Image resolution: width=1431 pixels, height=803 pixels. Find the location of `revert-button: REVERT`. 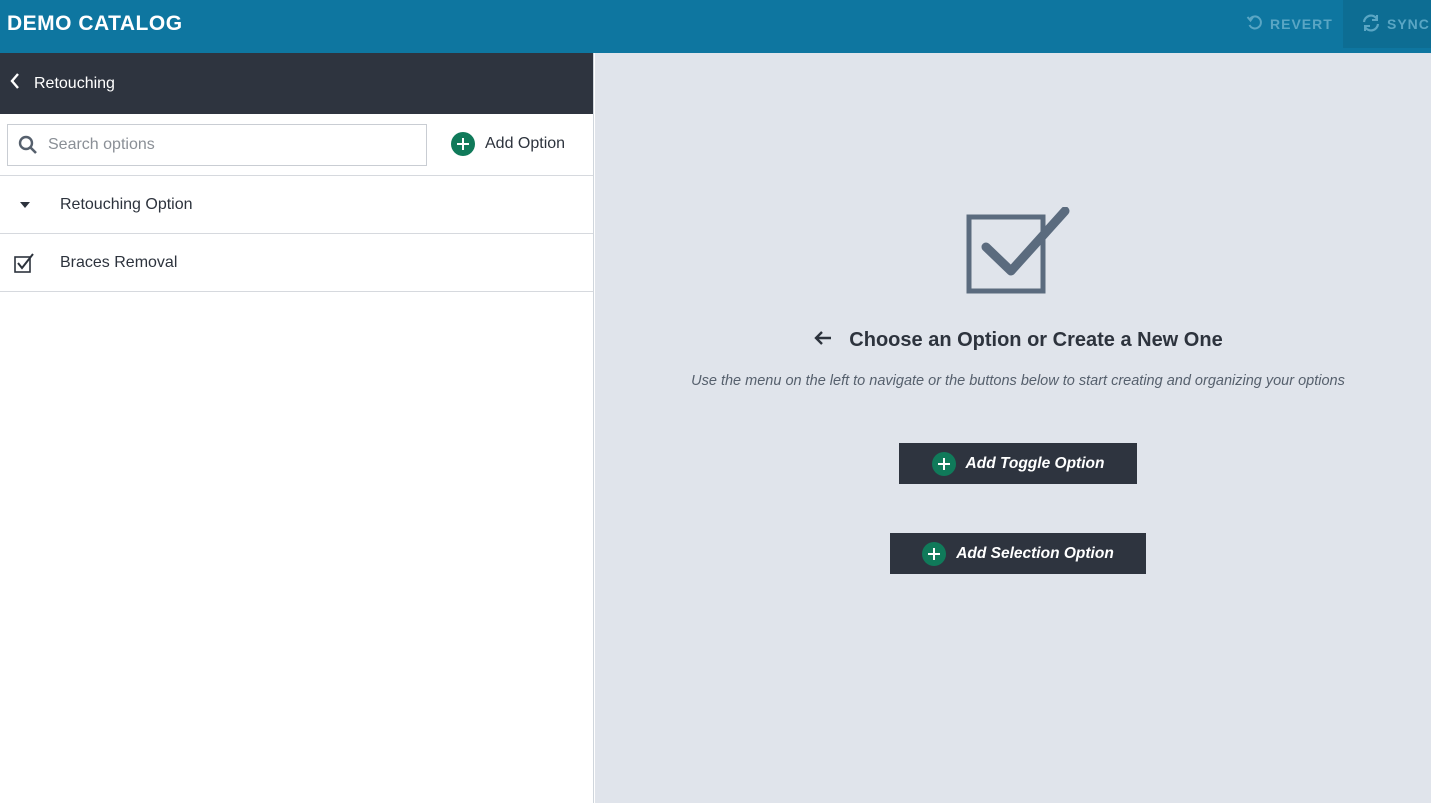

revert-button: REVERT is located at coordinates (1291, 24).